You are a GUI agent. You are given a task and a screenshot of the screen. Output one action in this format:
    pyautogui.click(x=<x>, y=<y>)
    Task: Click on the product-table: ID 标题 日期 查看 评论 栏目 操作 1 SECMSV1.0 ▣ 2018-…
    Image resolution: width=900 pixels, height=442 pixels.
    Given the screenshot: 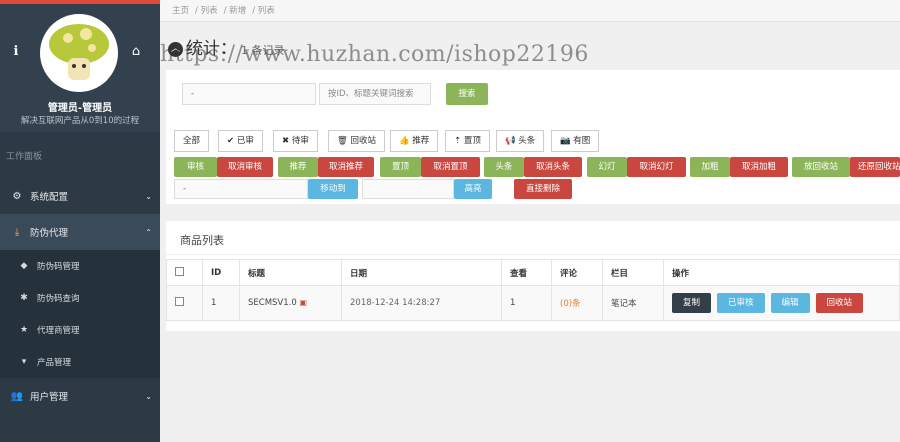 What is the action you would take?
    pyautogui.click(x=533, y=290)
    